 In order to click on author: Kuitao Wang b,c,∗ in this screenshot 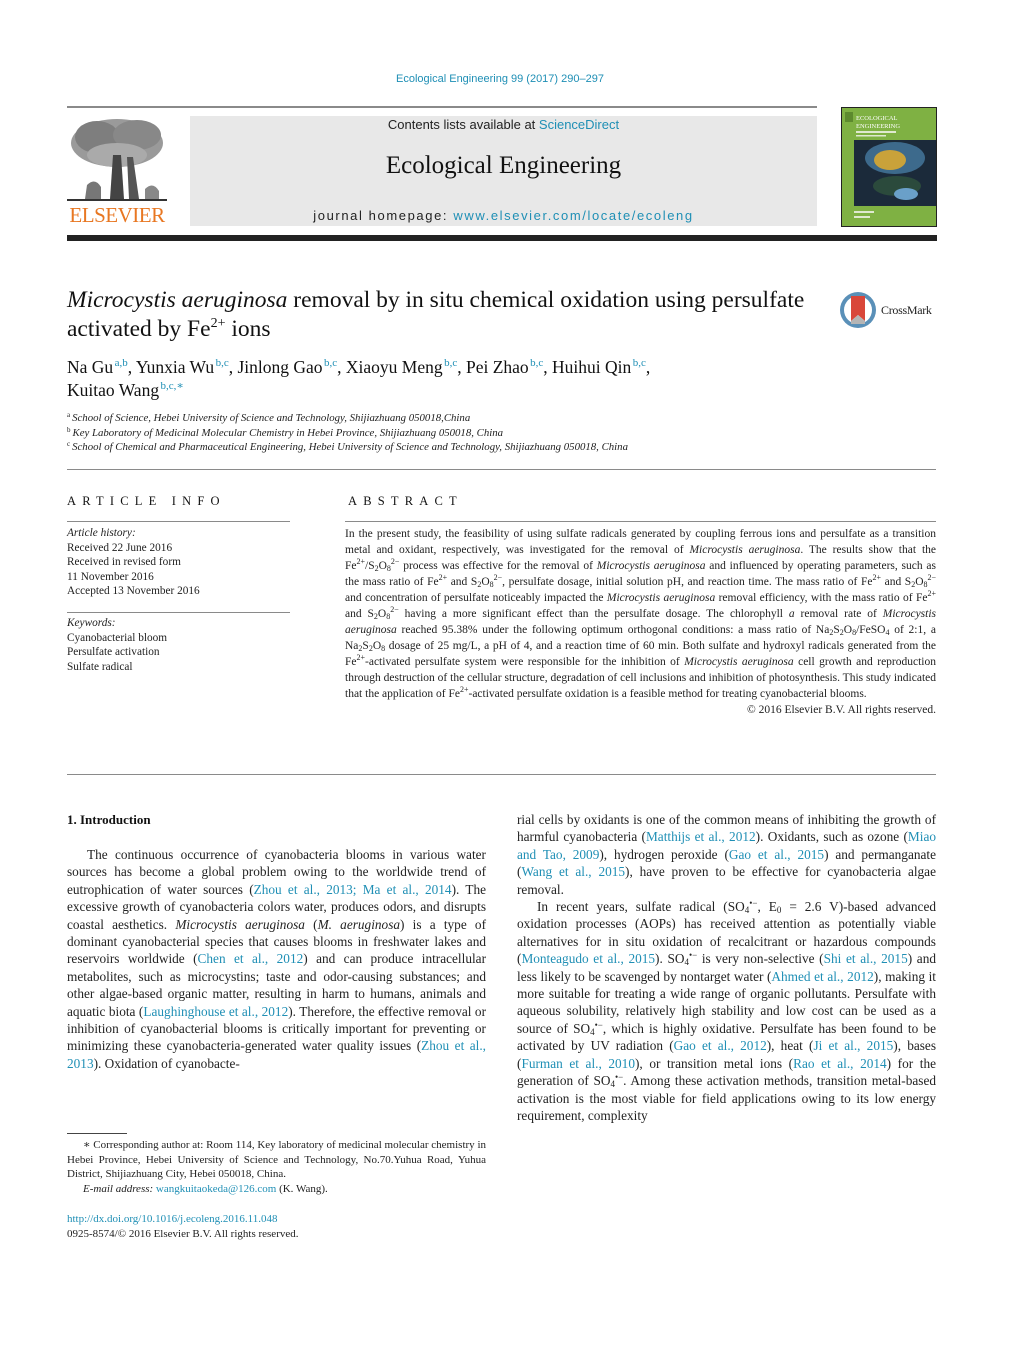, I will do `click(125, 390)`.